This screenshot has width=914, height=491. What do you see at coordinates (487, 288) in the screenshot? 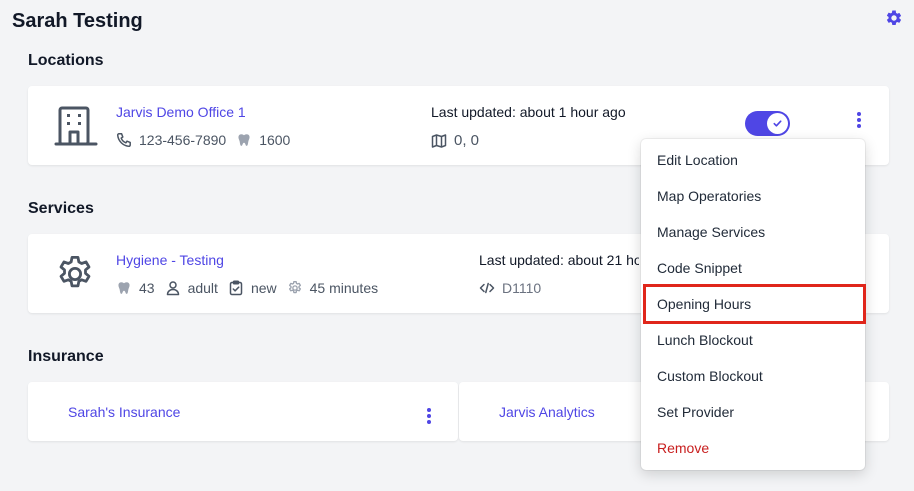
I see `code-icon` at bounding box center [487, 288].